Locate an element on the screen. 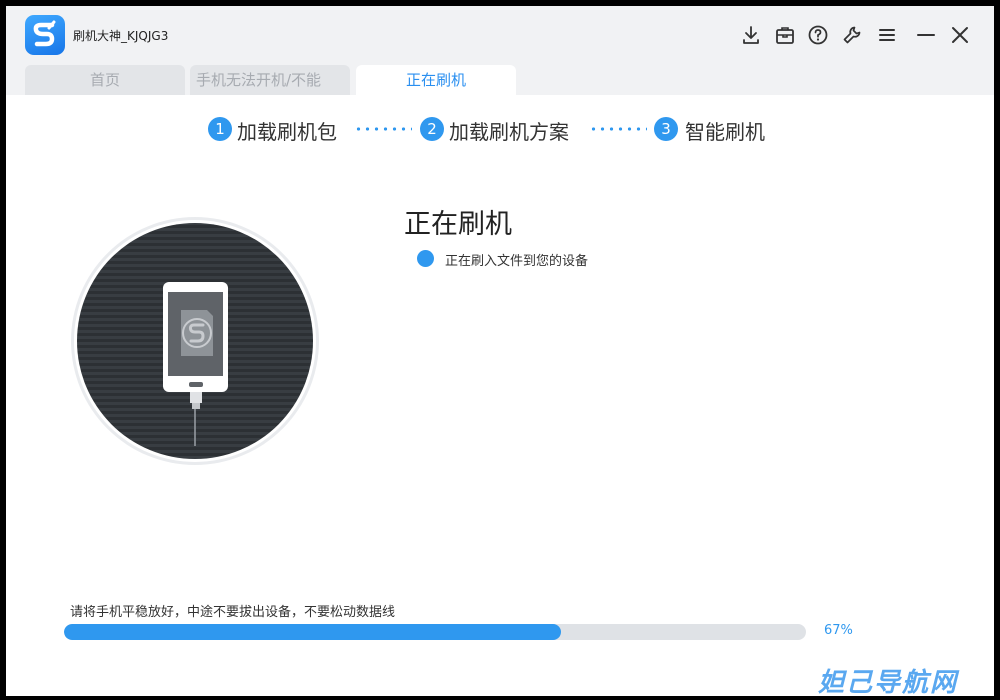  status-text: 正在刷入文件到您的设备 is located at coordinates (517, 261).